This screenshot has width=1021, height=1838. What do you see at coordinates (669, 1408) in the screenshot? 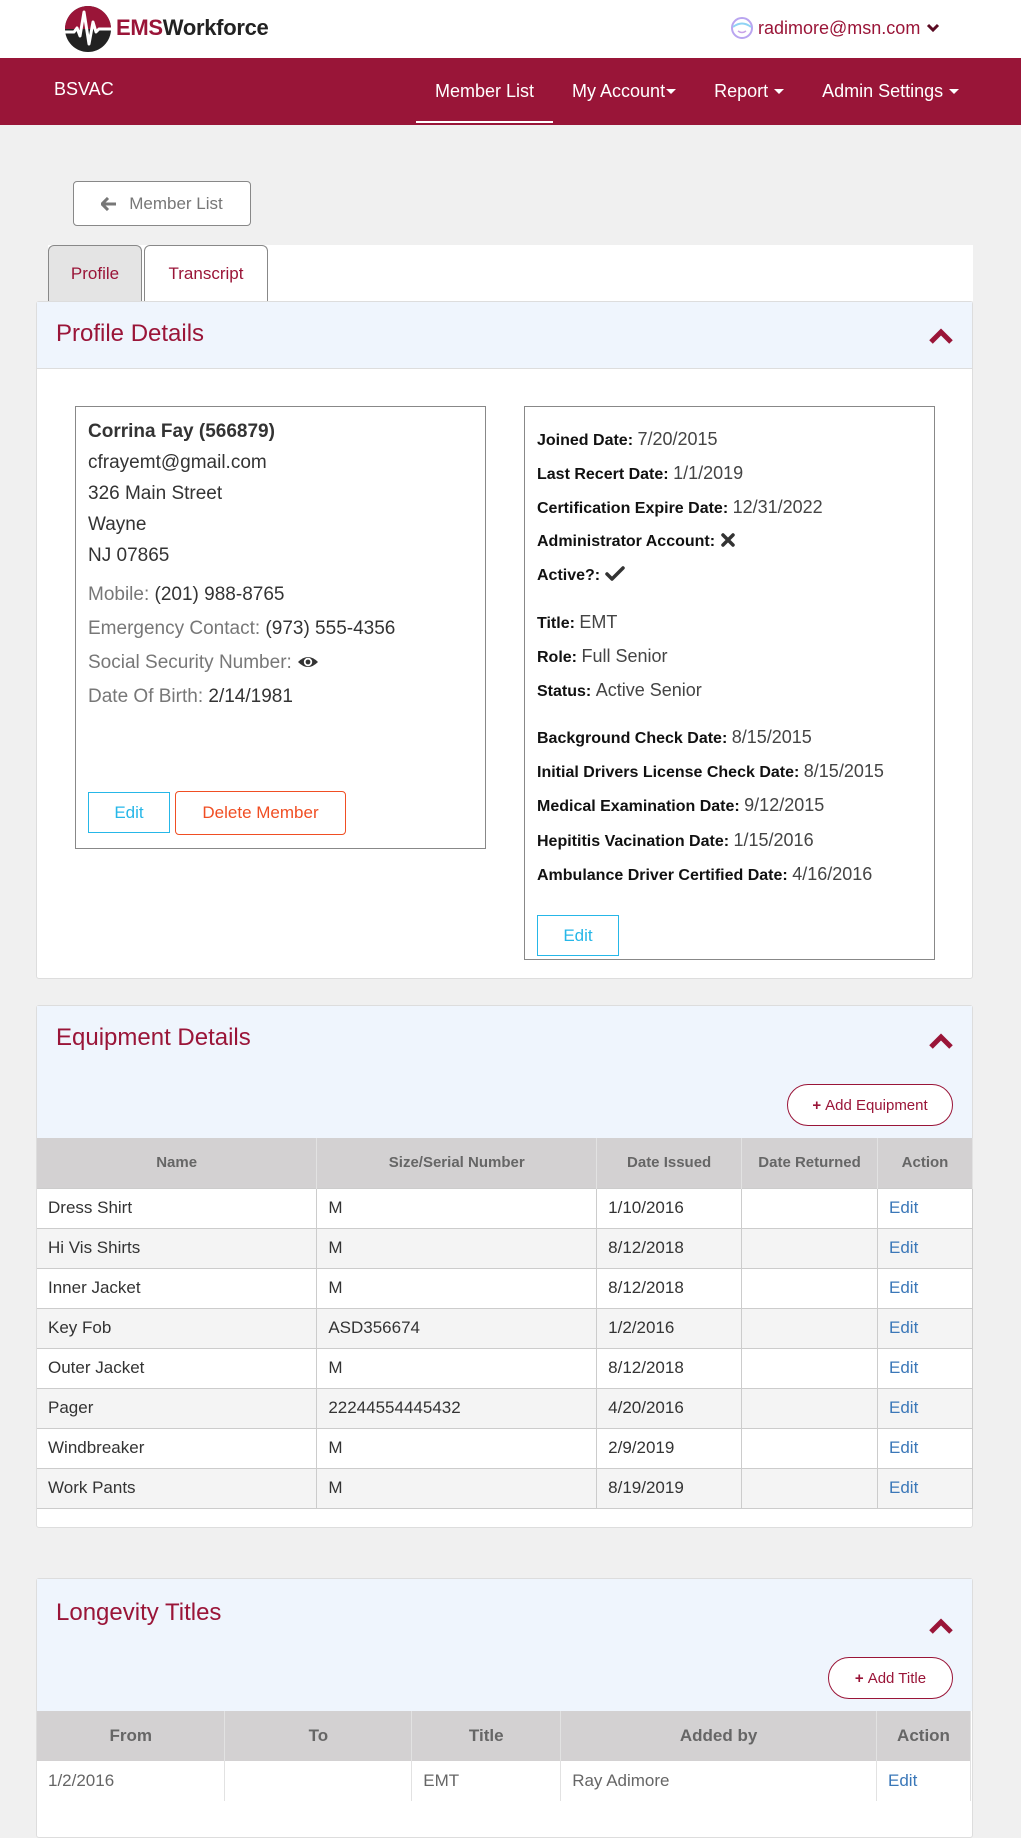
I see `cell-issued: 4/20/2016` at bounding box center [669, 1408].